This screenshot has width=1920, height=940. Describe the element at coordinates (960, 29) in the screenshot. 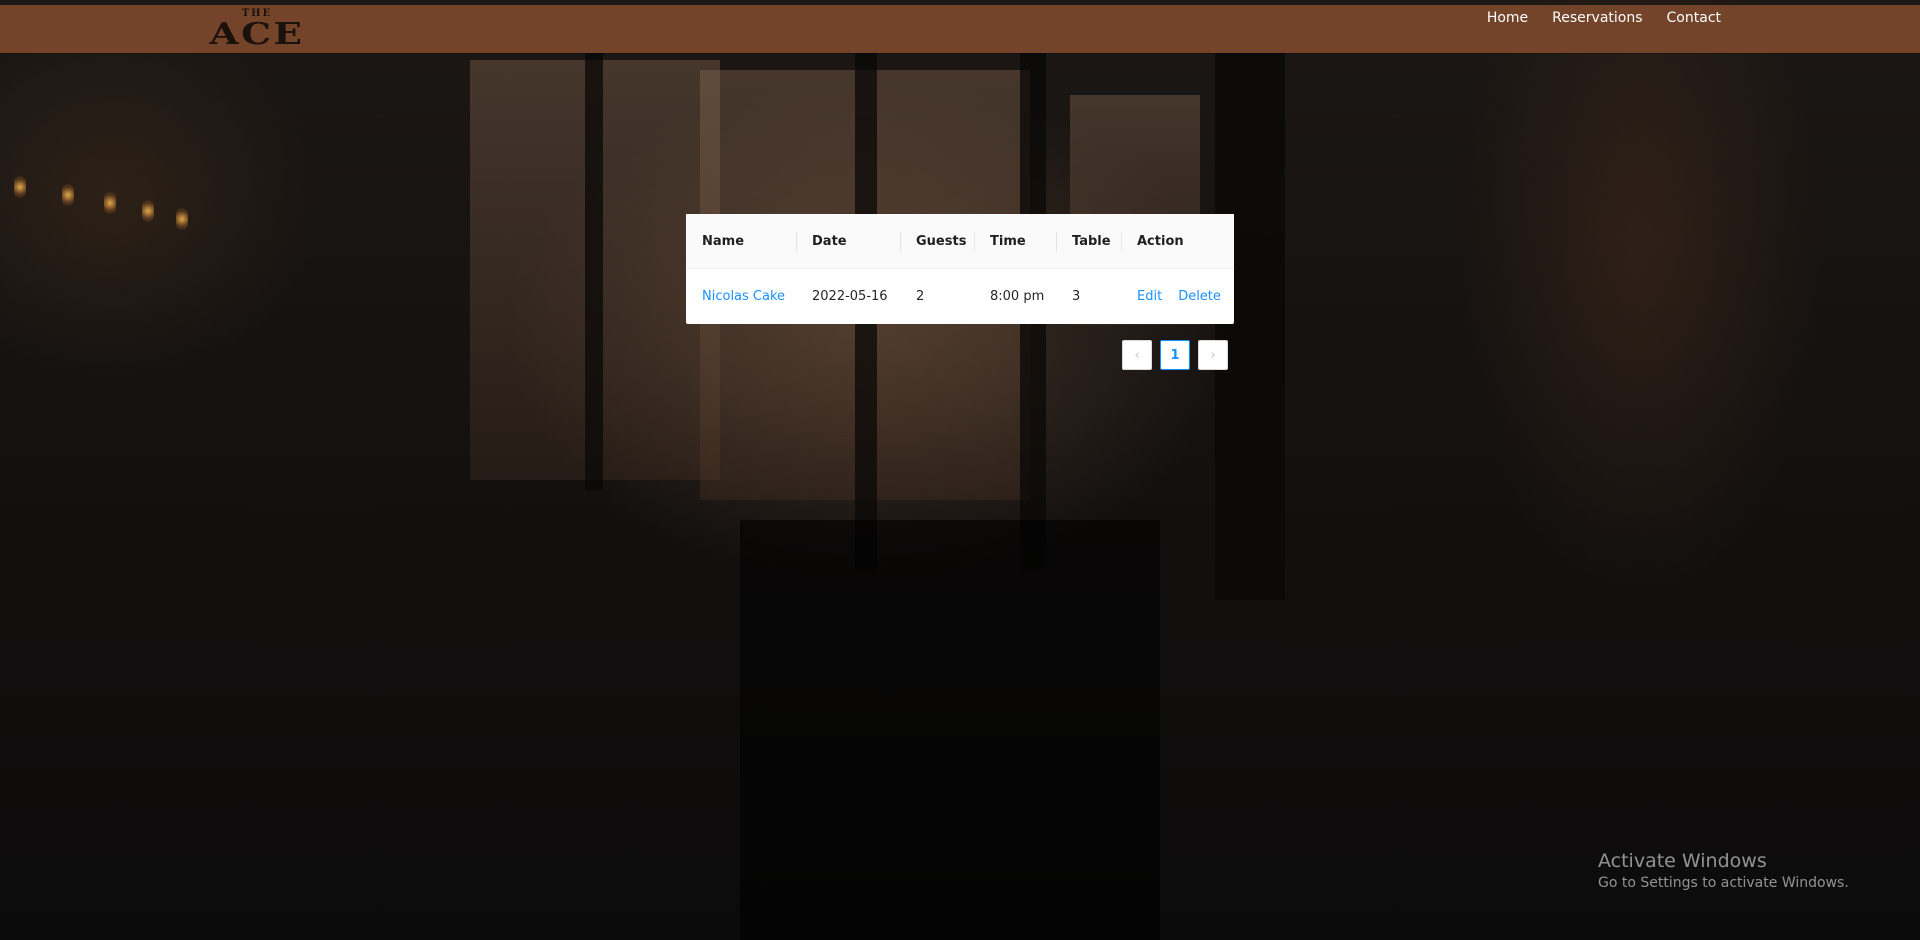

I see `top-navbar: THE ACE Home Reservations Contact` at that location.